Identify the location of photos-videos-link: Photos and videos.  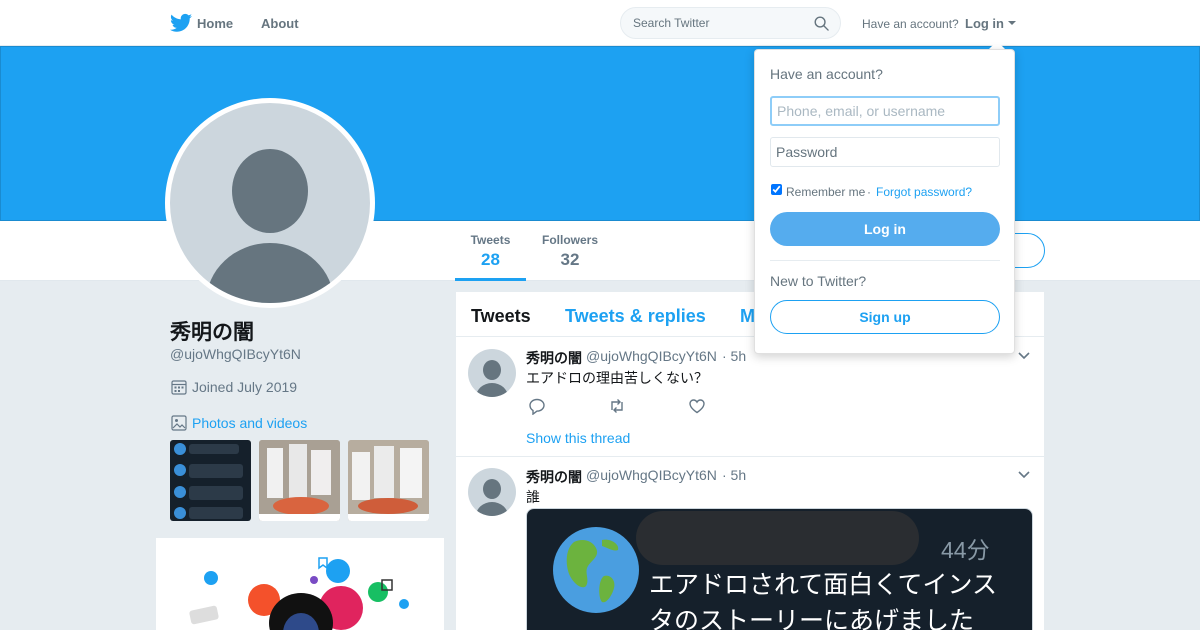
(249, 423).